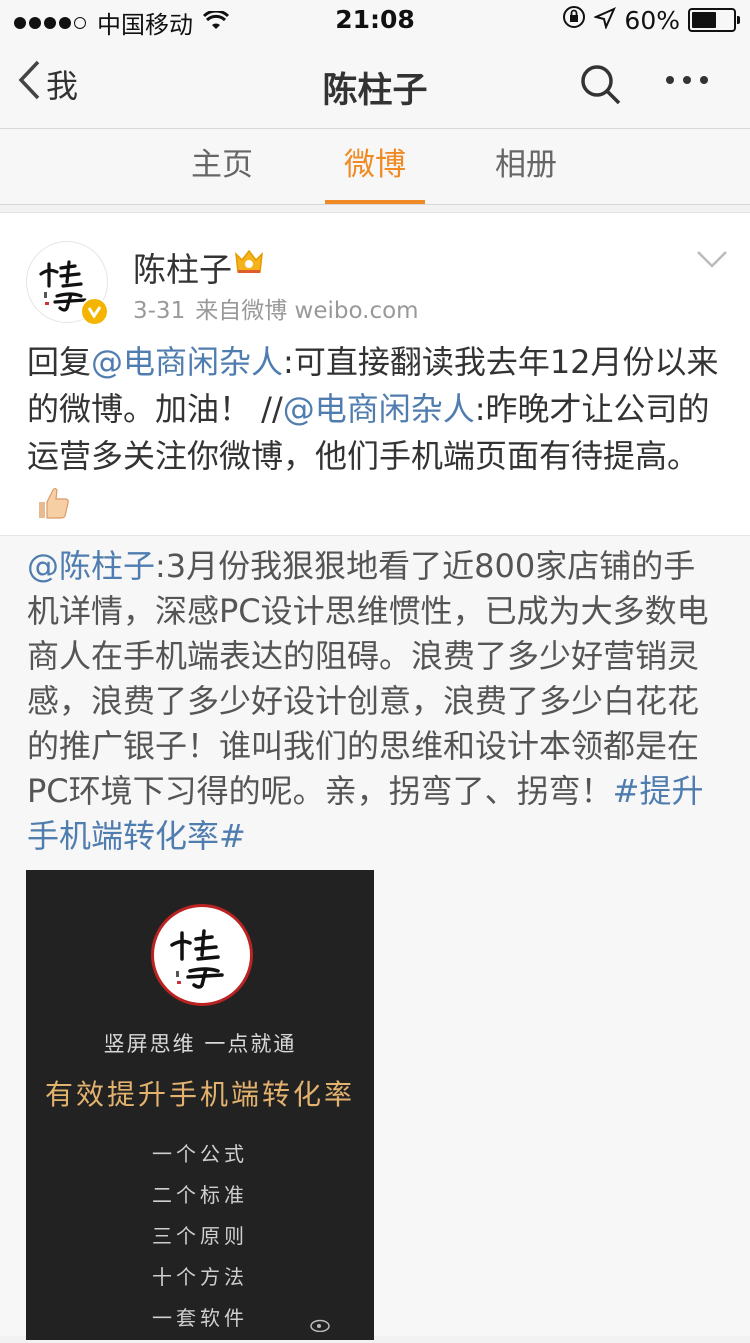 This screenshot has height=1343, width=750. I want to click on location-icon, so click(605, 20).